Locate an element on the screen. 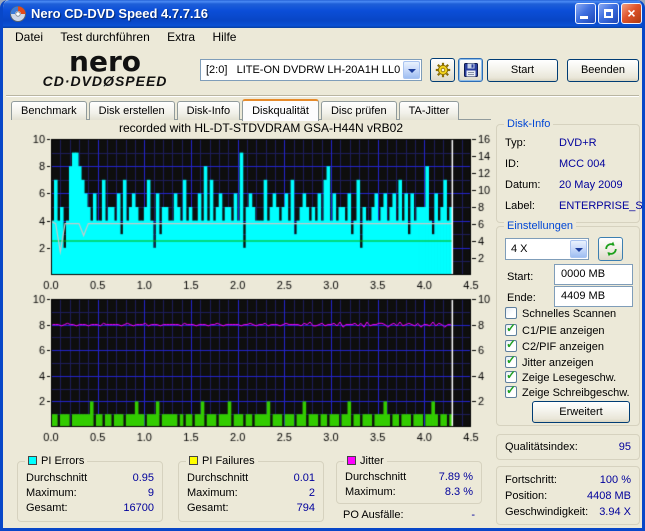 The image size is (645, 531). menu-datei: Datei is located at coordinates (29, 37).